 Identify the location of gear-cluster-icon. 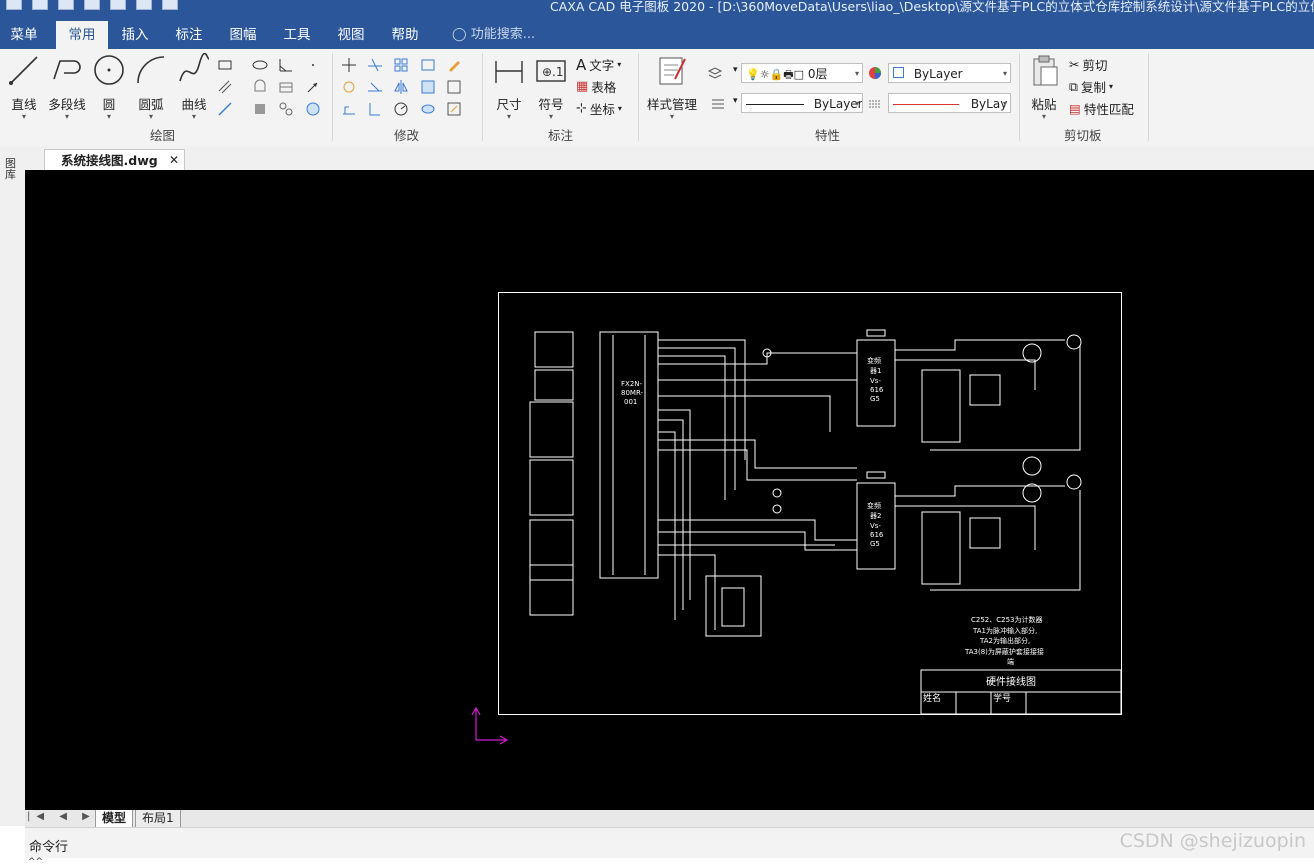
(286, 109).